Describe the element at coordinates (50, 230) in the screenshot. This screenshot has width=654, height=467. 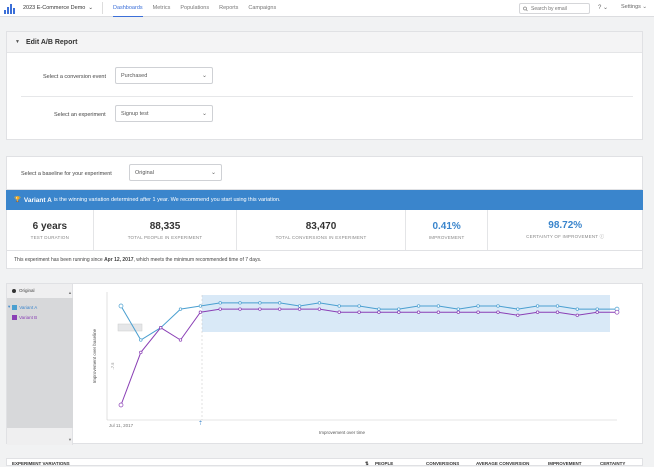
I see `stat-test-duration: 6 years TEST DURATION` at that location.